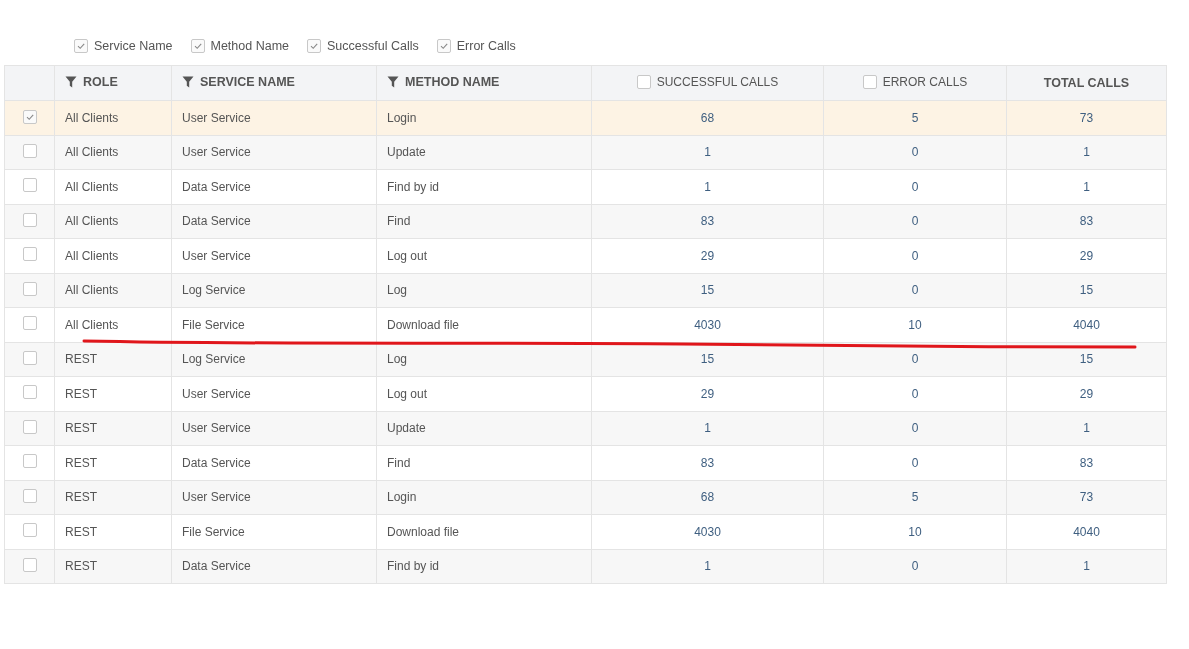  Describe the element at coordinates (373, 46) in the screenshot. I see `checkbox-label: Successful Calls` at that location.